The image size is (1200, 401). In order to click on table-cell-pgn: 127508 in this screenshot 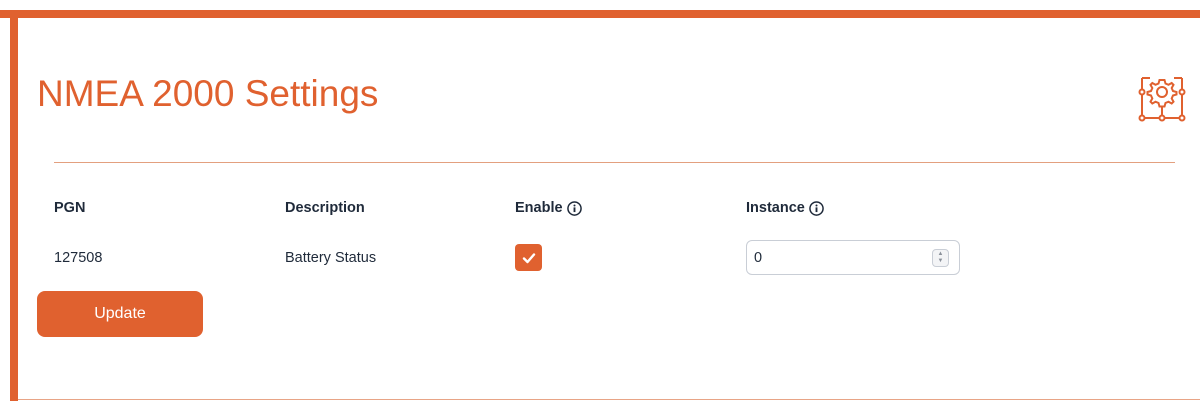, I will do `click(78, 258)`.